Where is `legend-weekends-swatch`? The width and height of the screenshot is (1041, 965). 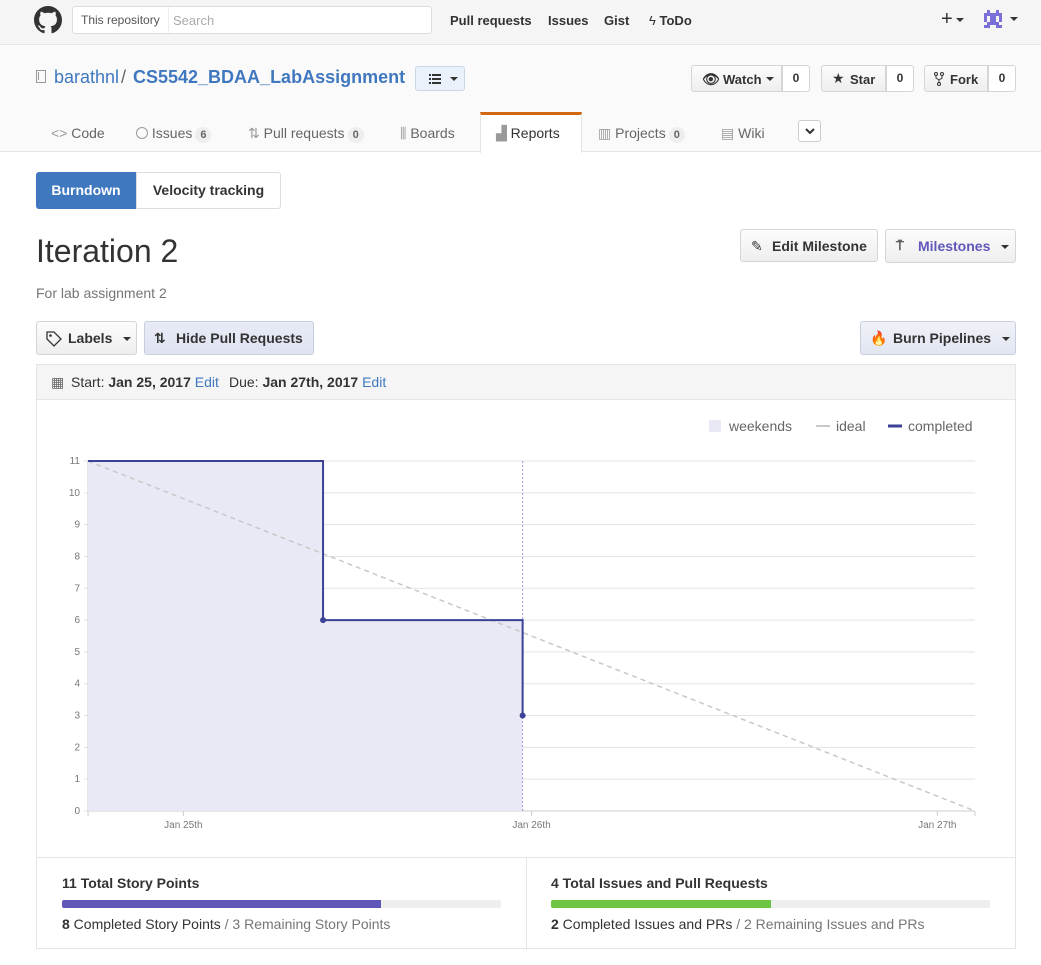 legend-weekends-swatch is located at coordinates (715, 426).